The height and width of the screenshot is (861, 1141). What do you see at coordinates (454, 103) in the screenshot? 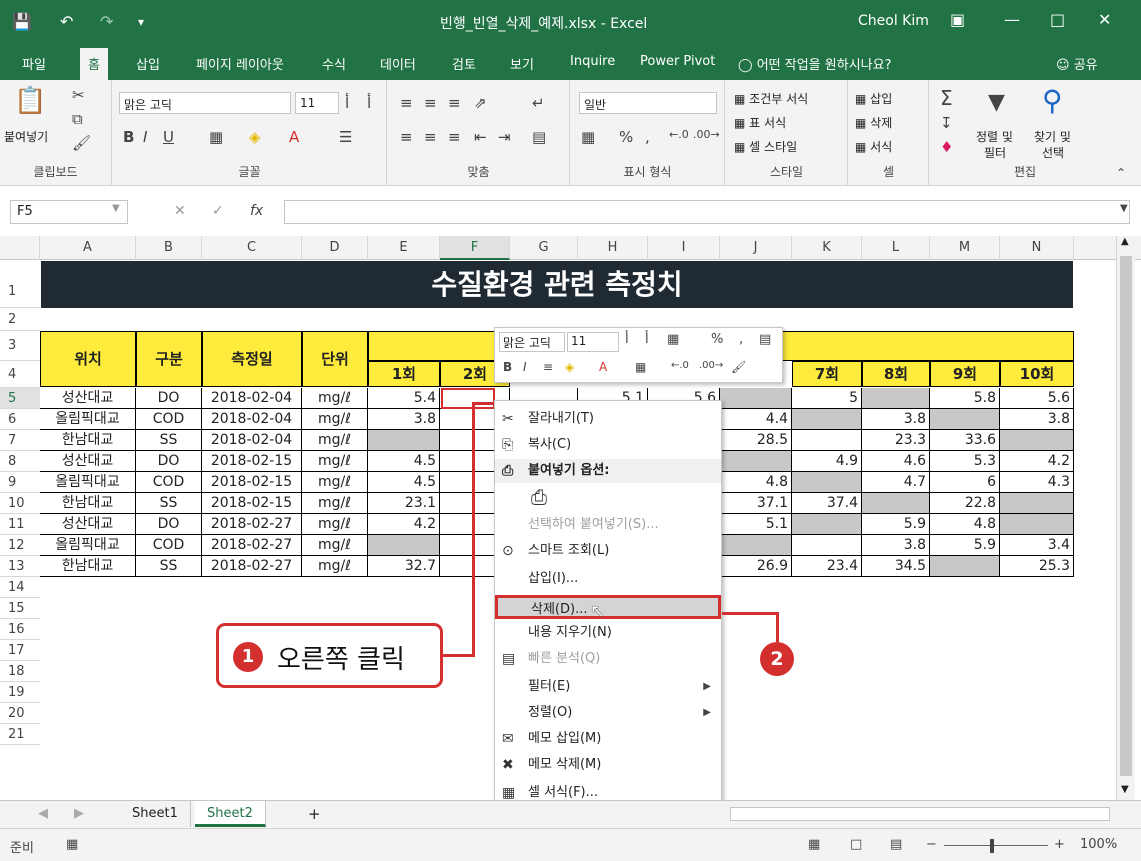
I see `align-bottom-icon: ≡` at bounding box center [454, 103].